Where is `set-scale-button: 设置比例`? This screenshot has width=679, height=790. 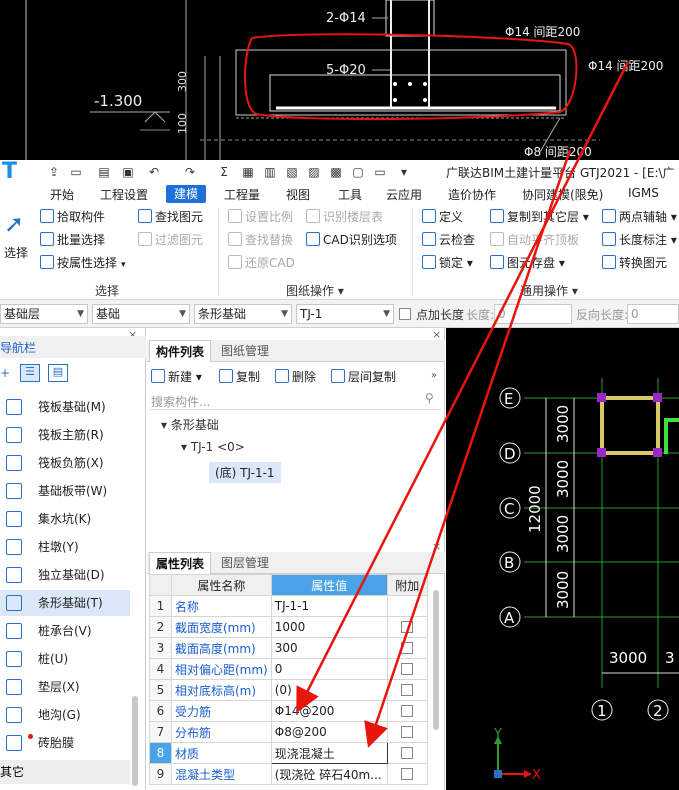 set-scale-button: 设置比例 is located at coordinates (260, 217).